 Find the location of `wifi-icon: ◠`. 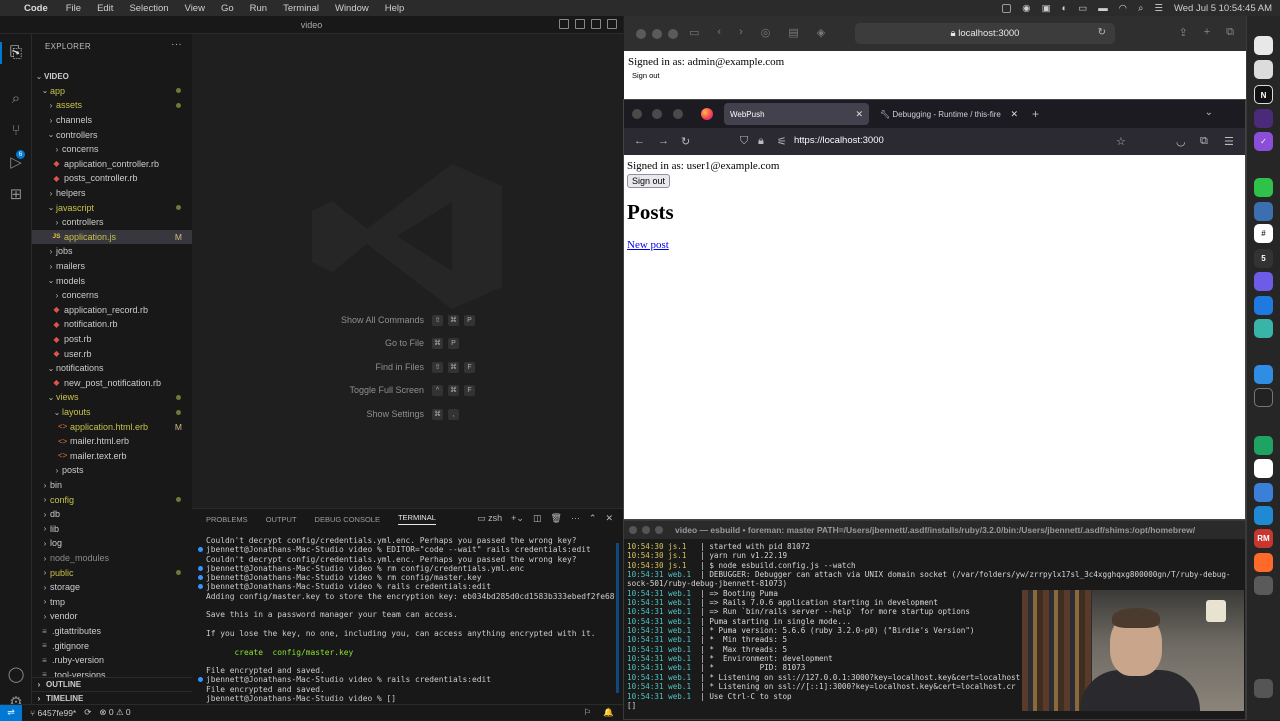

wifi-icon: ◠ is located at coordinates (1123, 8).